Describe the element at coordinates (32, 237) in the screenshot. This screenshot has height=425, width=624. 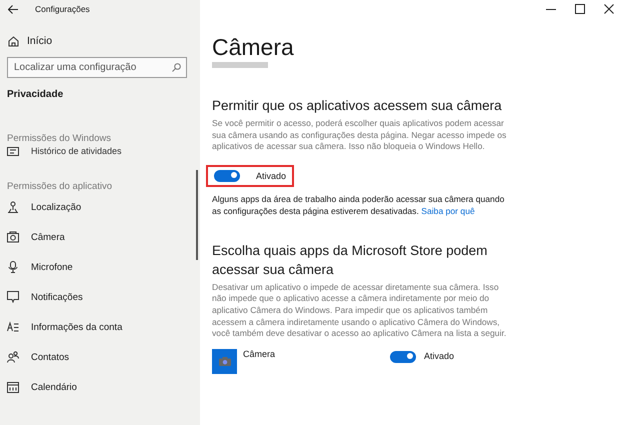
I see `sidebar-item: Câmera` at that location.